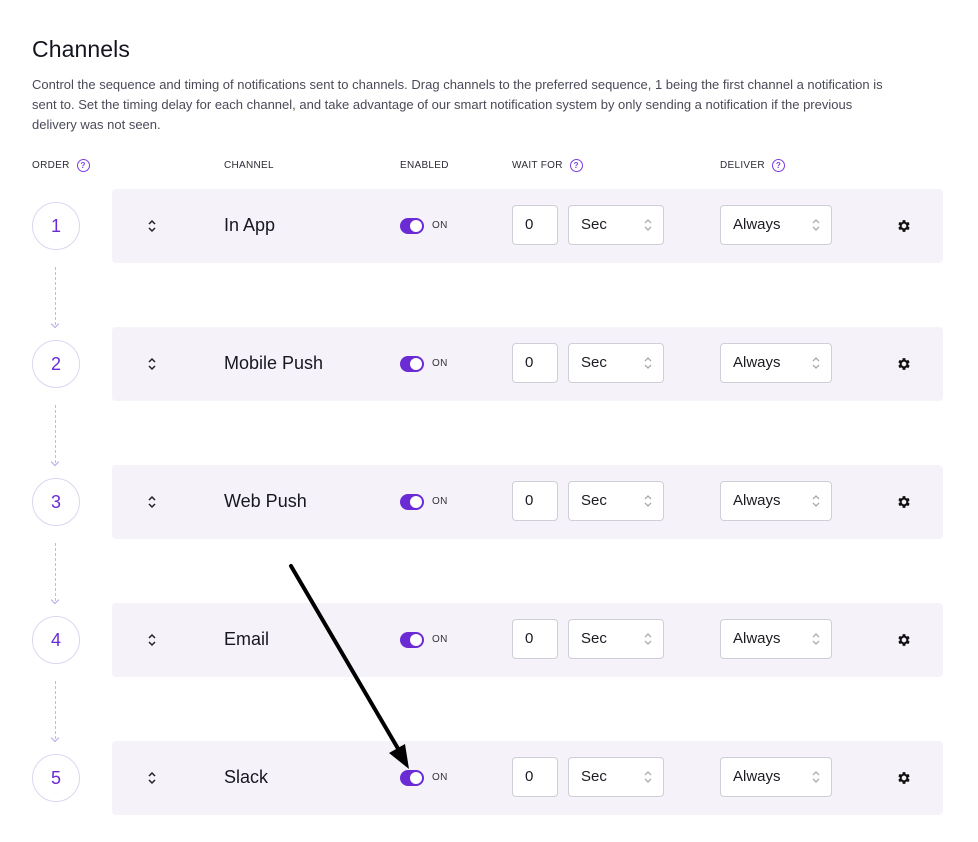  What do you see at coordinates (56, 364) in the screenshot?
I see `order-number: 2` at bounding box center [56, 364].